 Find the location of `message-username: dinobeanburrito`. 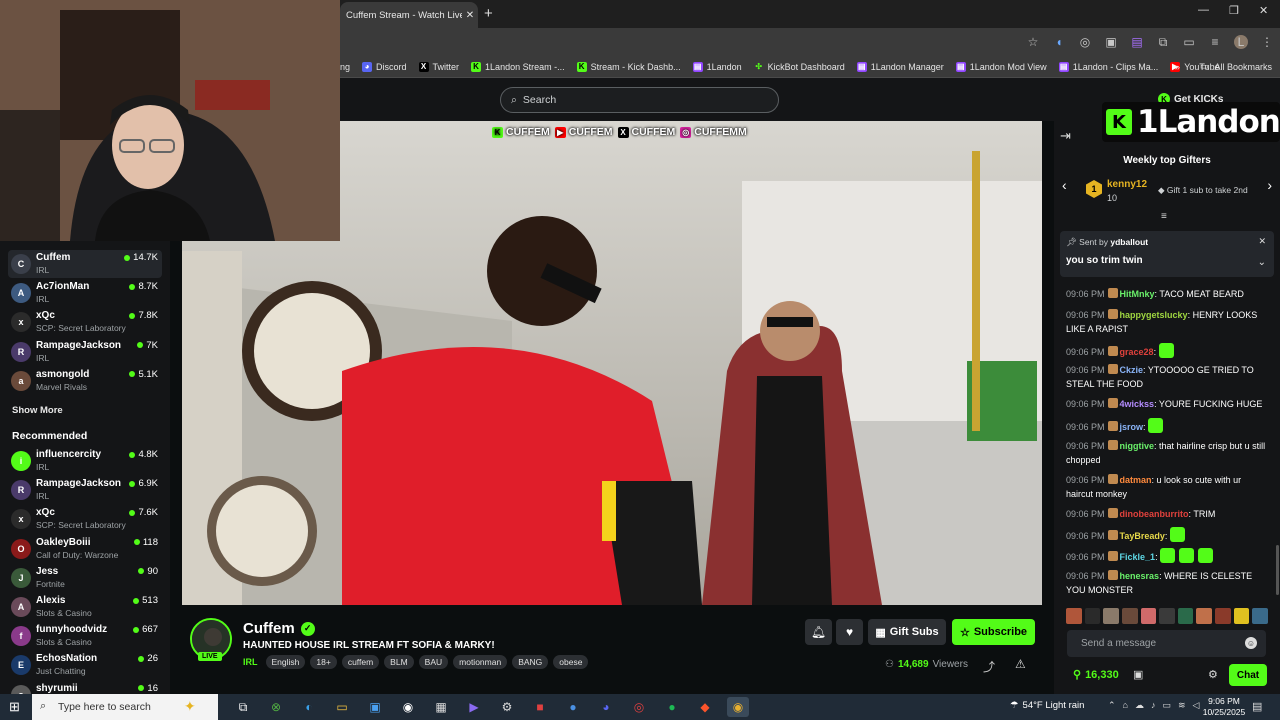

message-username: dinobeanburrito is located at coordinates (1154, 514).